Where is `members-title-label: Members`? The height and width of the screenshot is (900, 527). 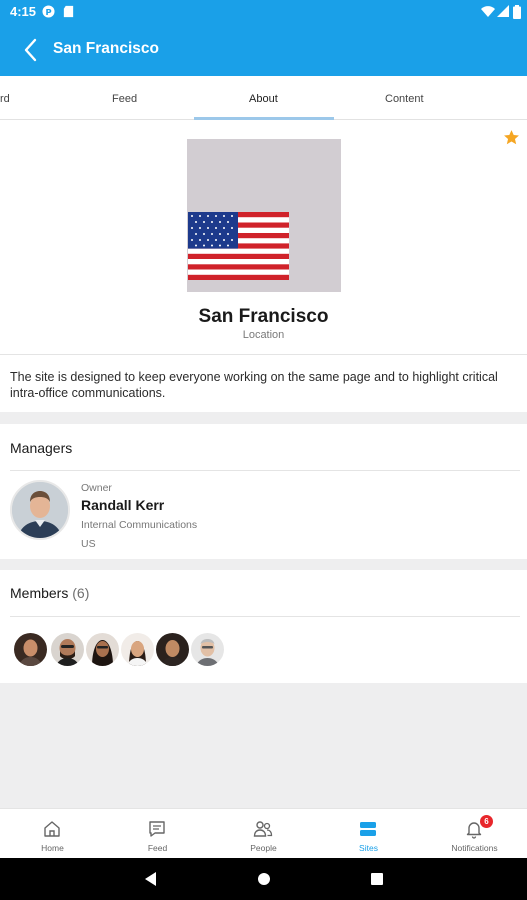 members-title-label: Members is located at coordinates (39, 593).